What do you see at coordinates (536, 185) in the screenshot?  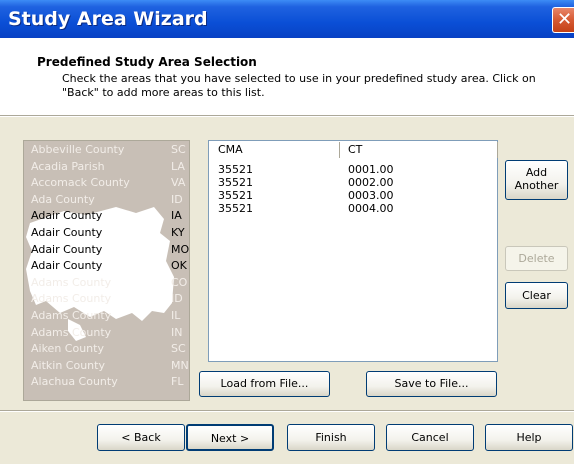 I see `add-another-label-line2: Another` at bounding box center [536, 185].